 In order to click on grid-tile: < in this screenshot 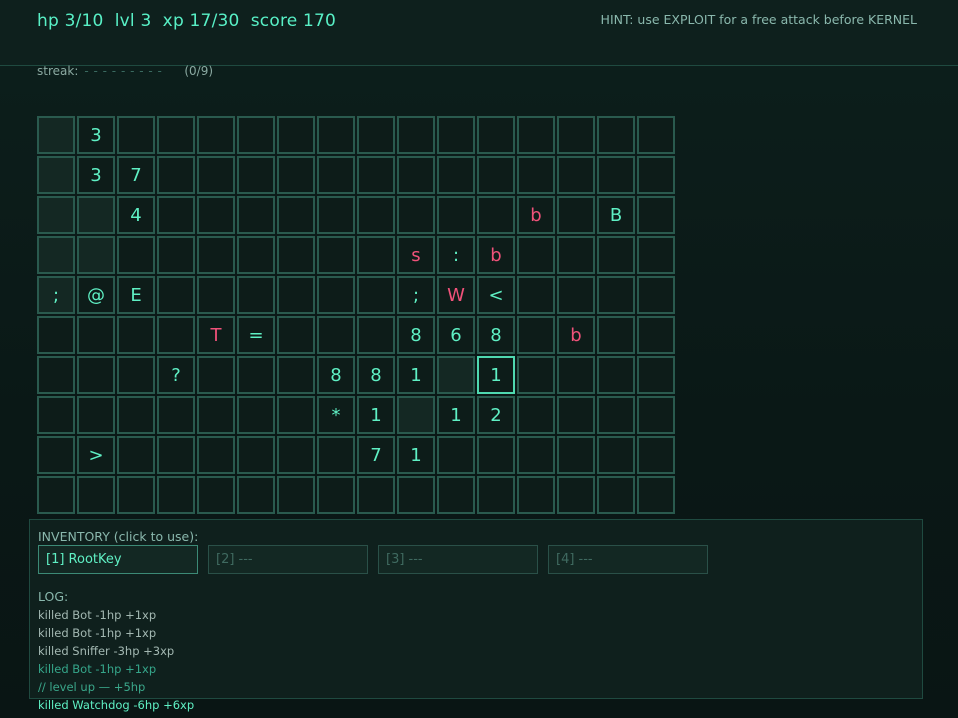, I will do `click(496, 295)`.